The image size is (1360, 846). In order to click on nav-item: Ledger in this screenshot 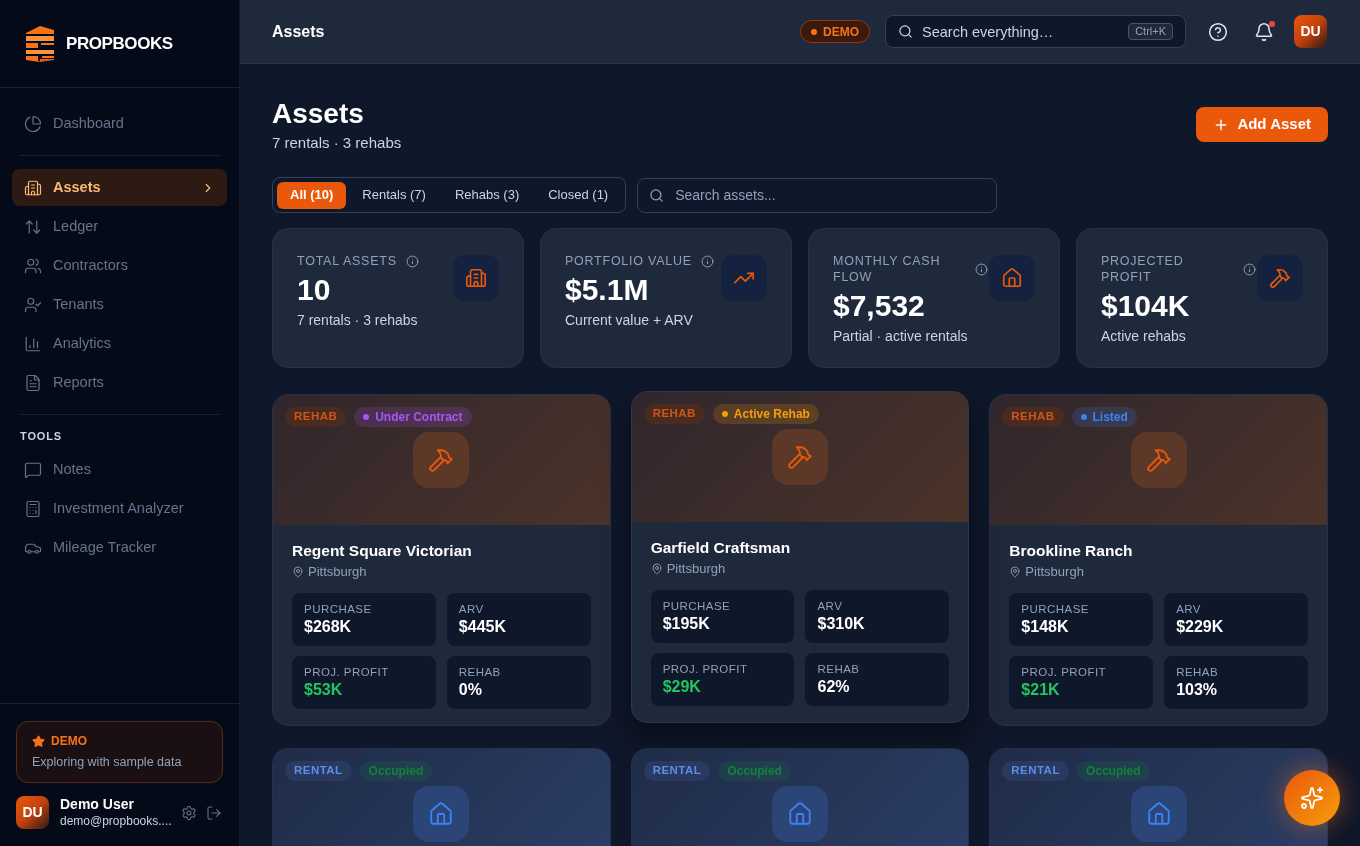, I will do `click(119, 226)`.